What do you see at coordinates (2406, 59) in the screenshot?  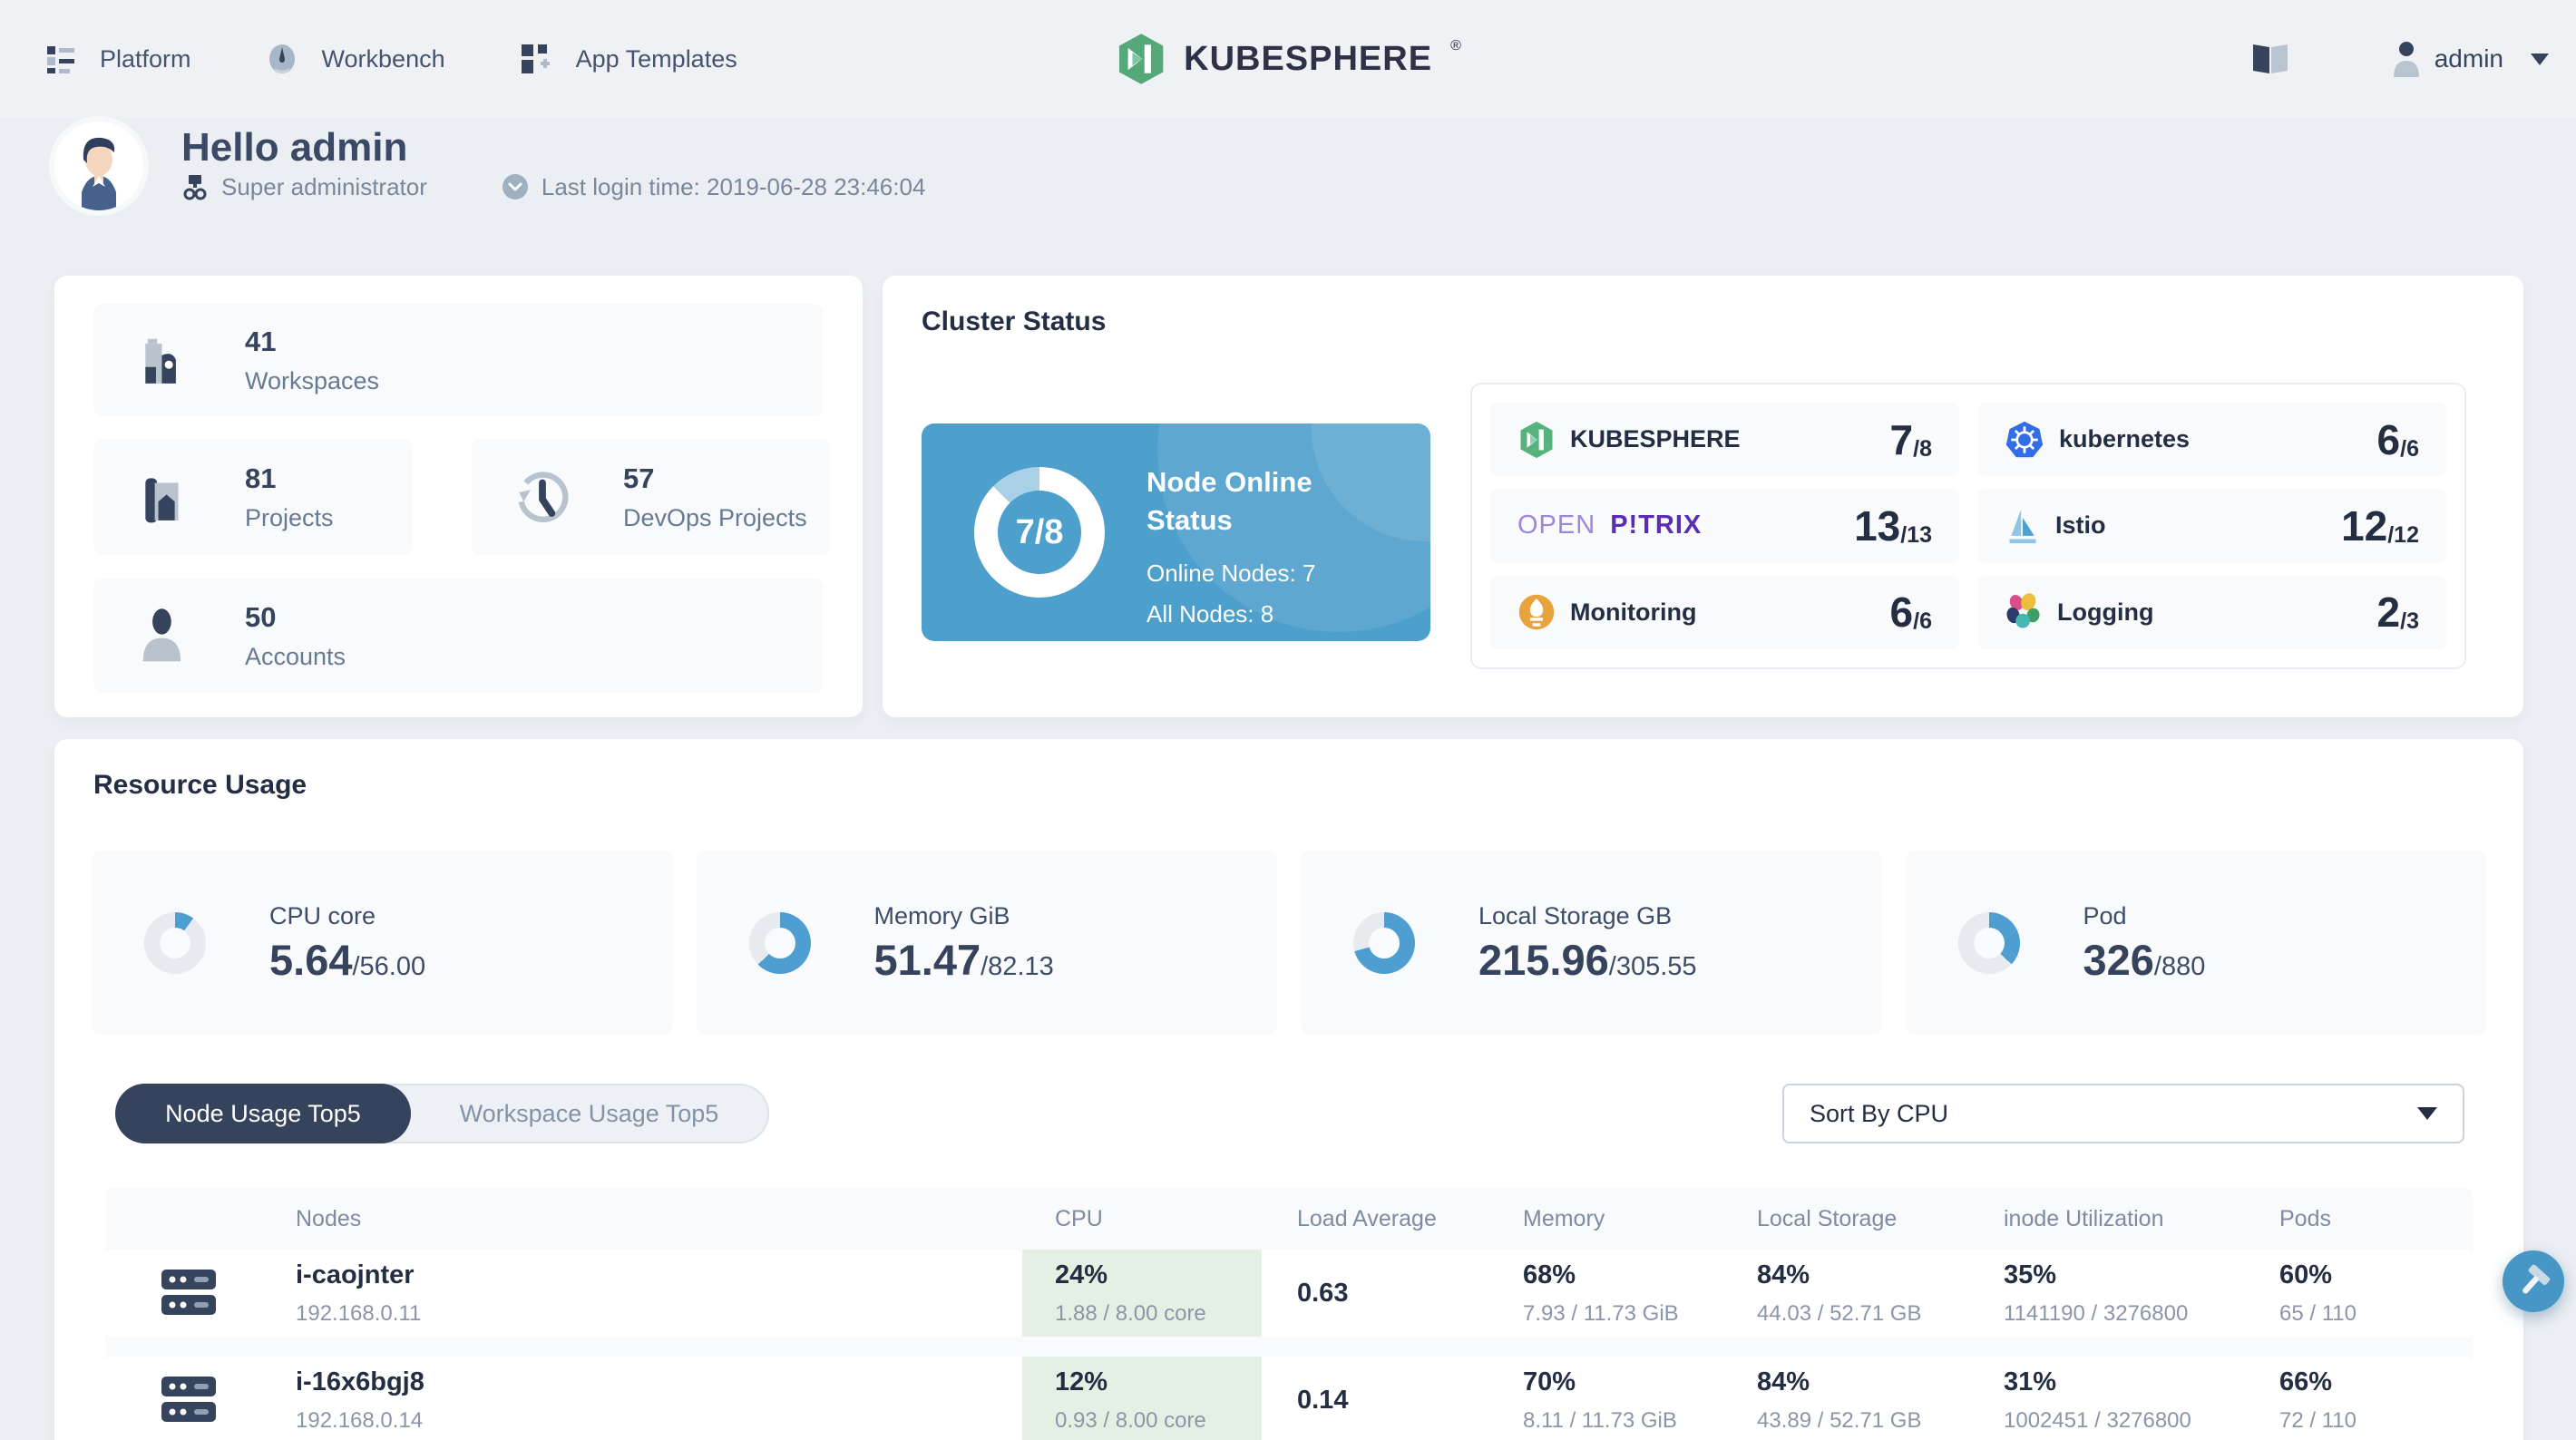 I see `user-icon` at bounding box center [2406, 59].